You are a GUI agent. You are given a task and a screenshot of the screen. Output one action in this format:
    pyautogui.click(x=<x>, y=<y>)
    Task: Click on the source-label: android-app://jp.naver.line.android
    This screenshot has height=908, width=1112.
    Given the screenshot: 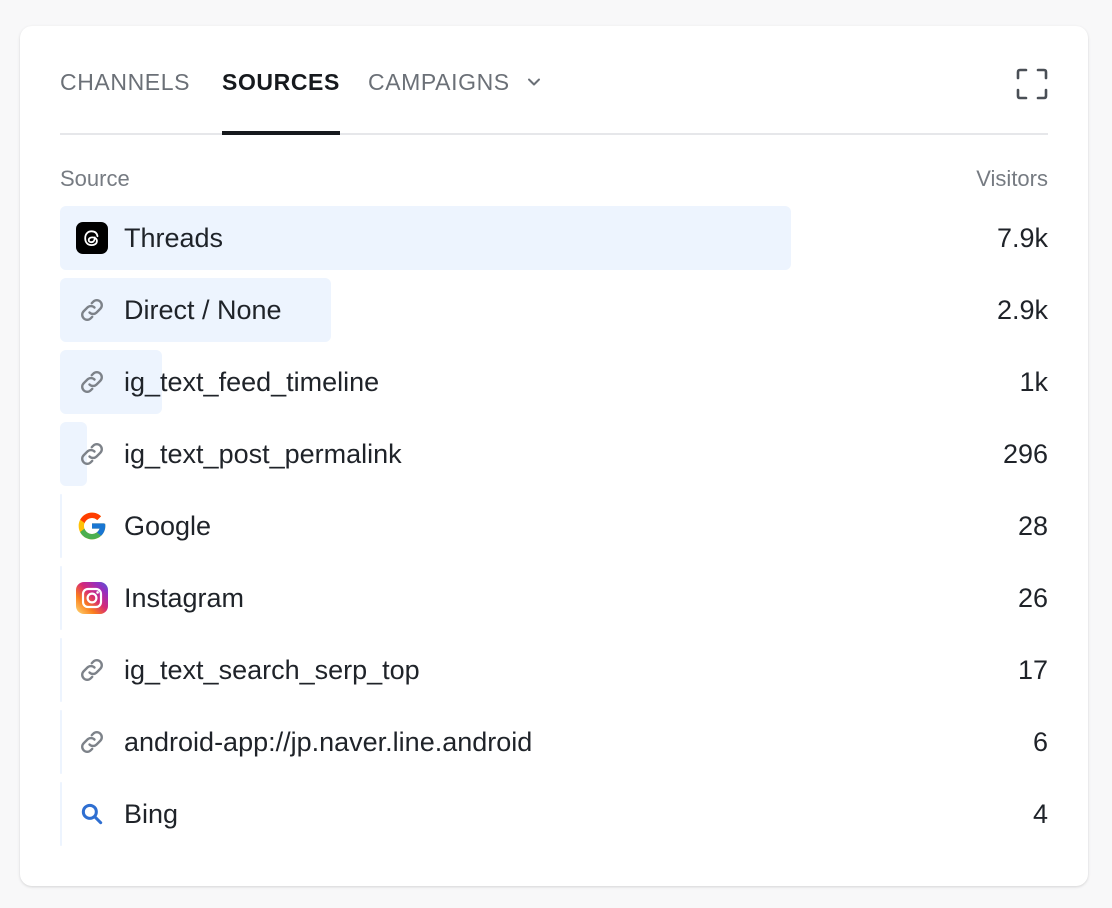 What is the action you would take?
    pyautogui.click(x=328, y=742)
    